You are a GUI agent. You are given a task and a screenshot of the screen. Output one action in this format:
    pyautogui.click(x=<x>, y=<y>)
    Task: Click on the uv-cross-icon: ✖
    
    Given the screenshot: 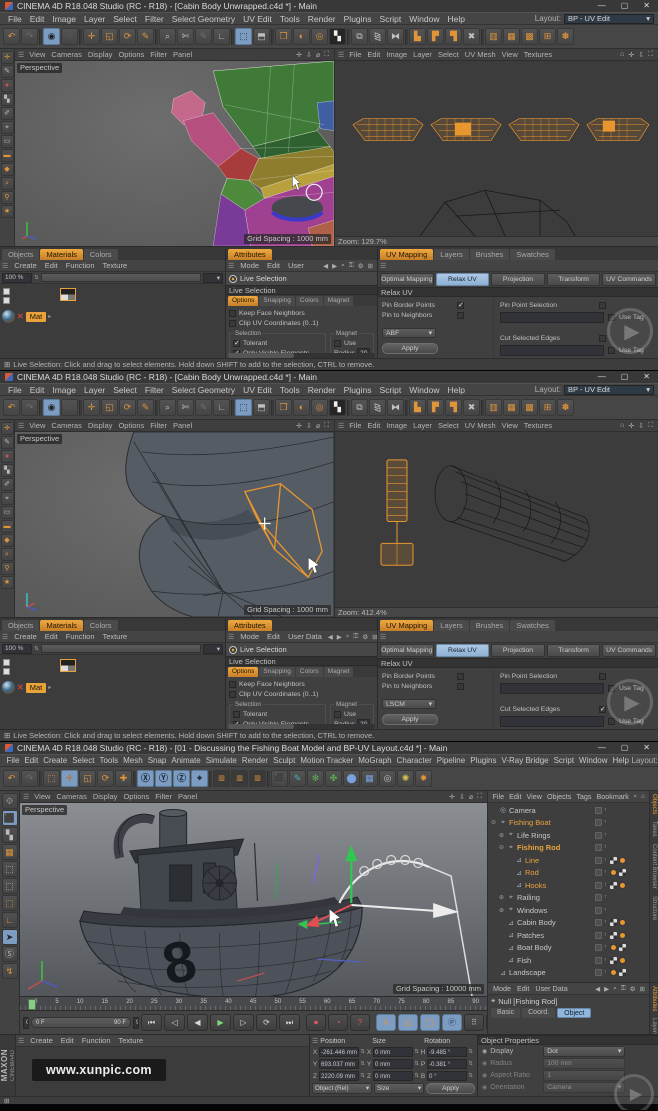 What is the action you would take?
    pyautogui.click(x=471, y=407)
    